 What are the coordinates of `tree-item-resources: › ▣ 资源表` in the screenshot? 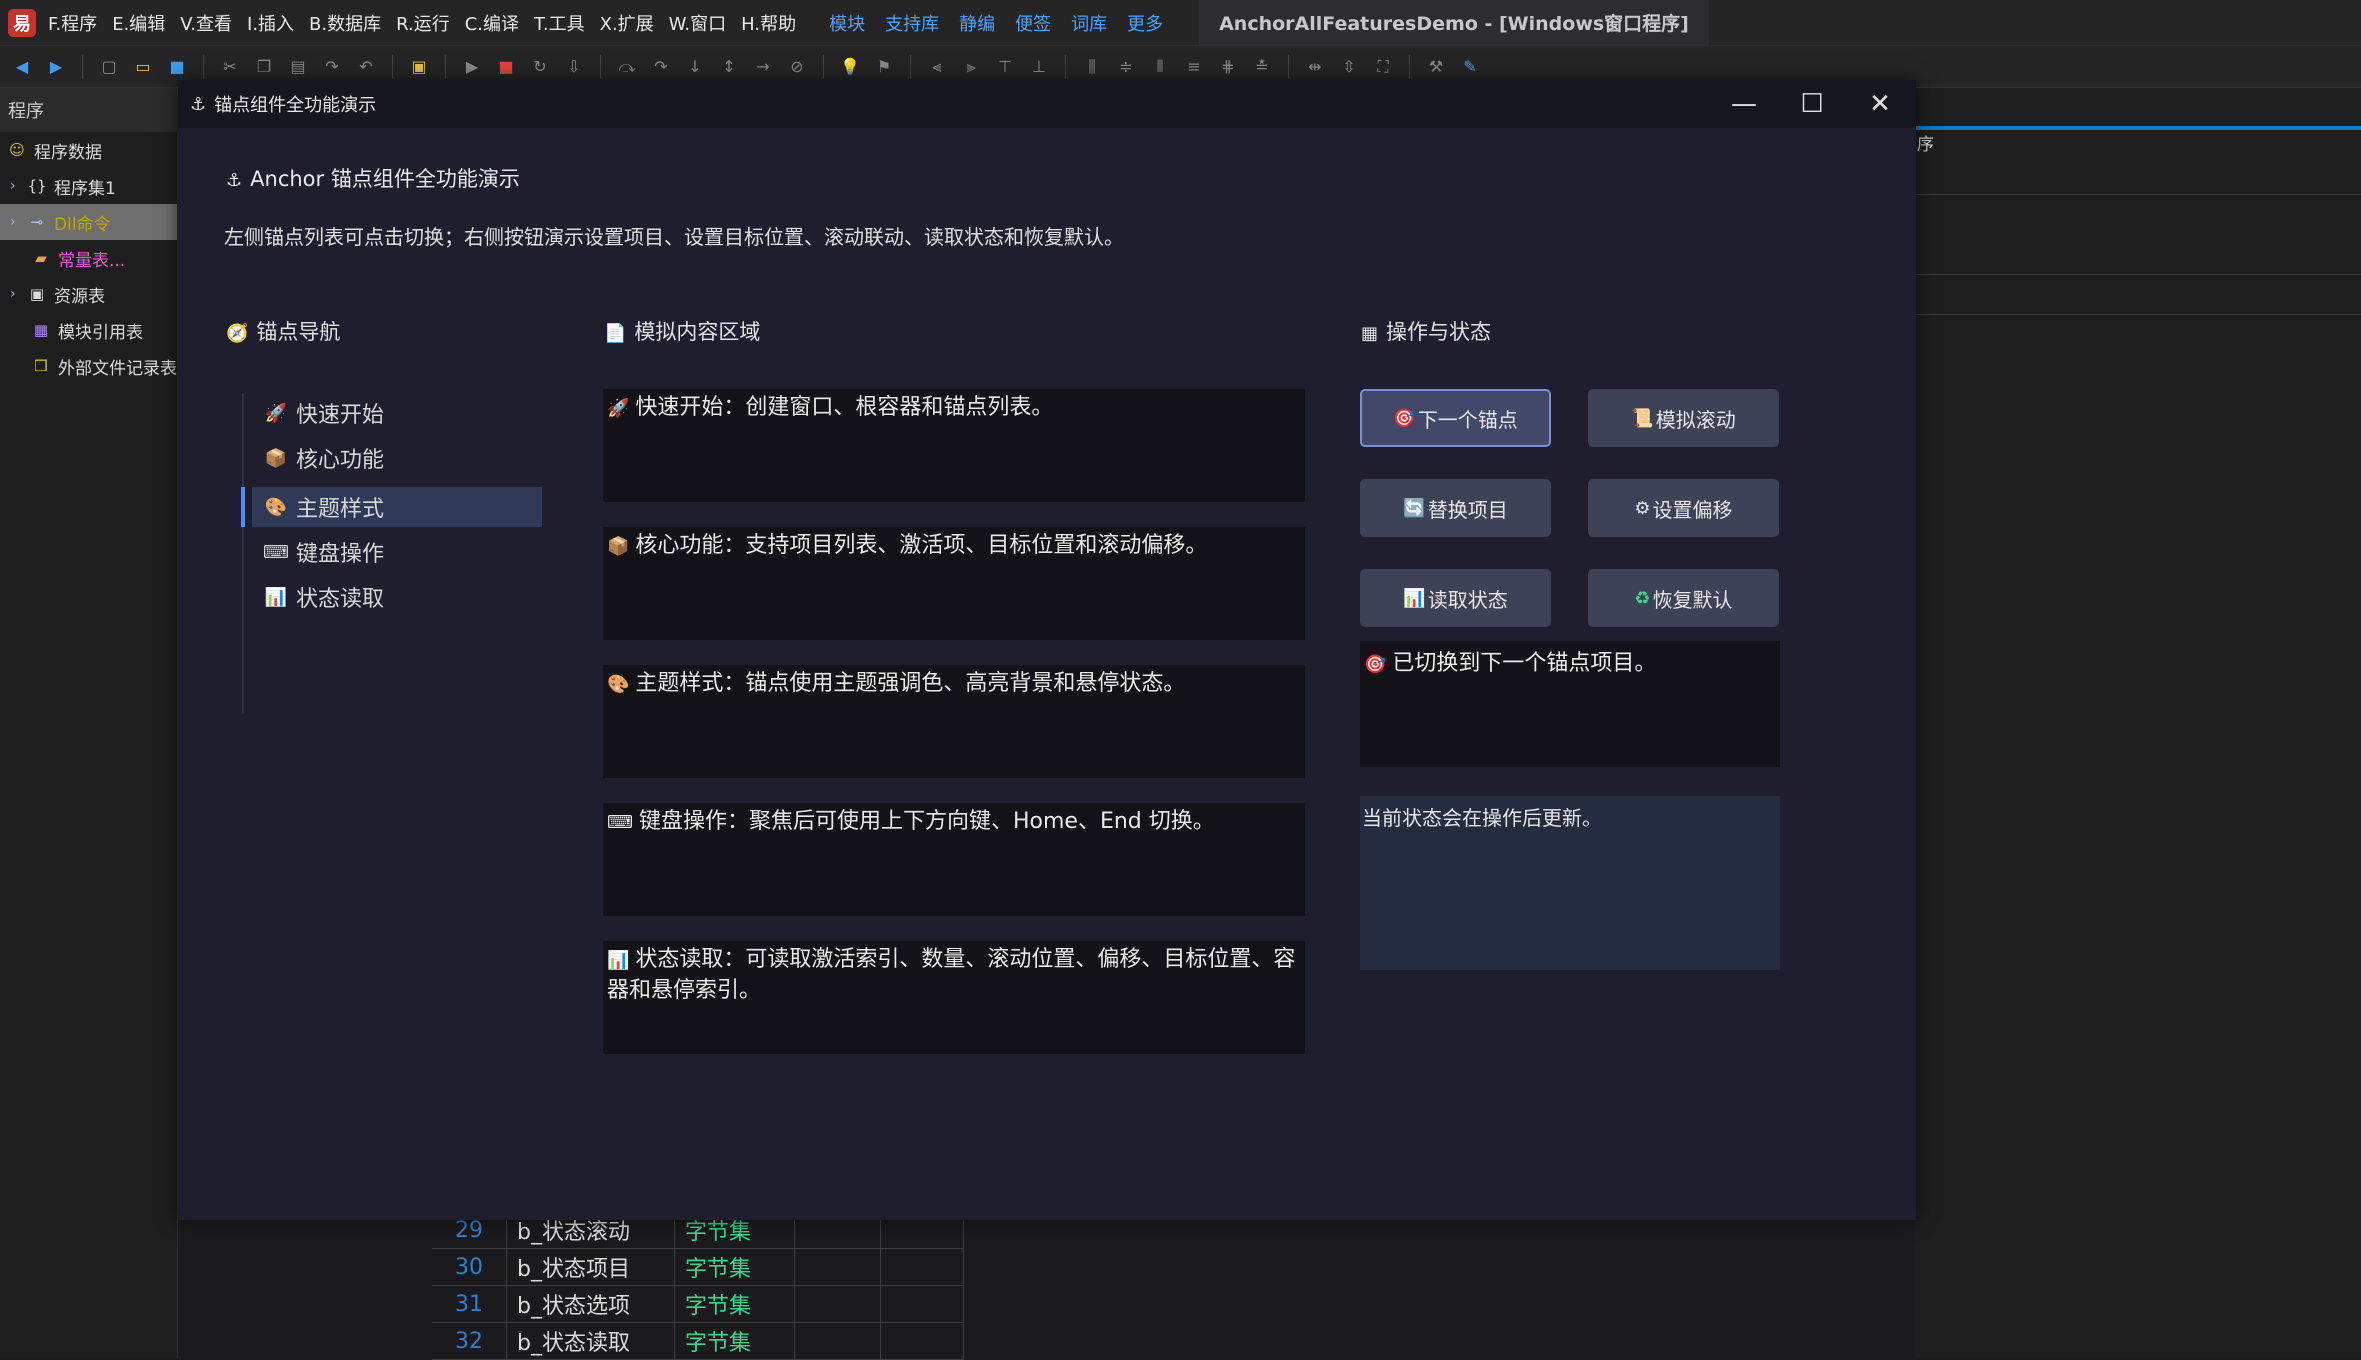 It's located at (88, 294).